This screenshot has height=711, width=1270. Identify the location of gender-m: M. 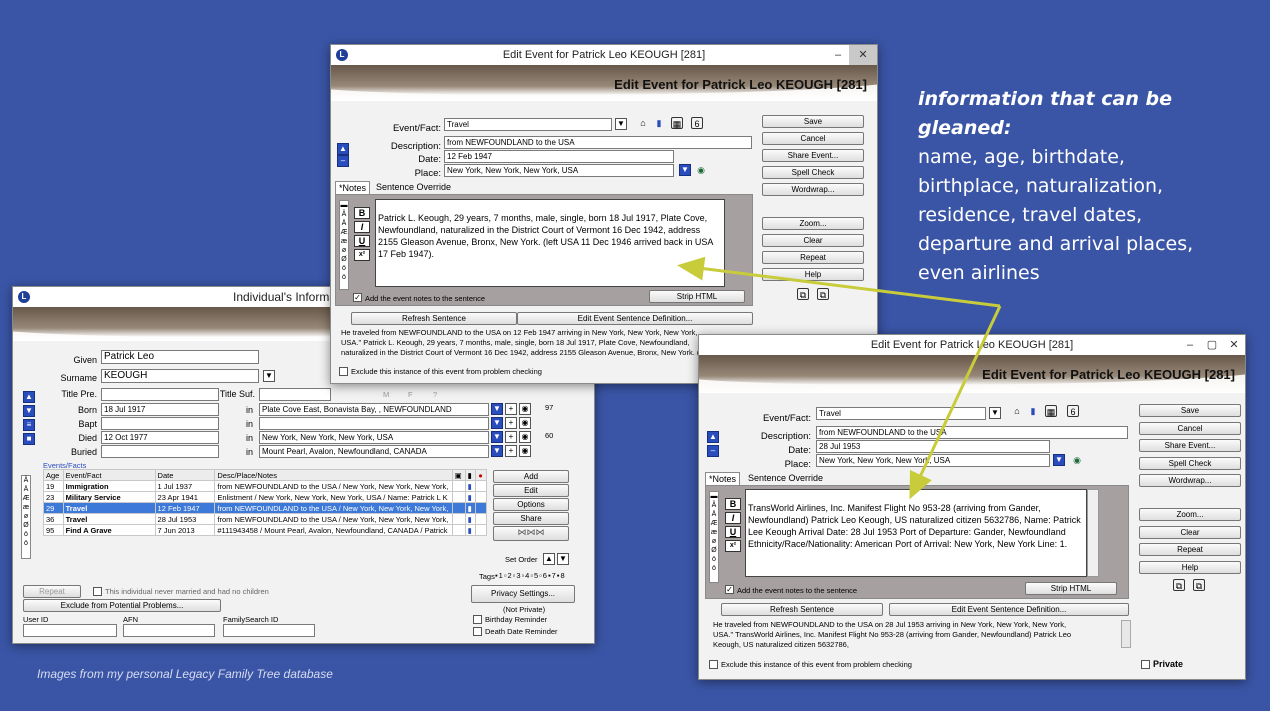
(386, 394).